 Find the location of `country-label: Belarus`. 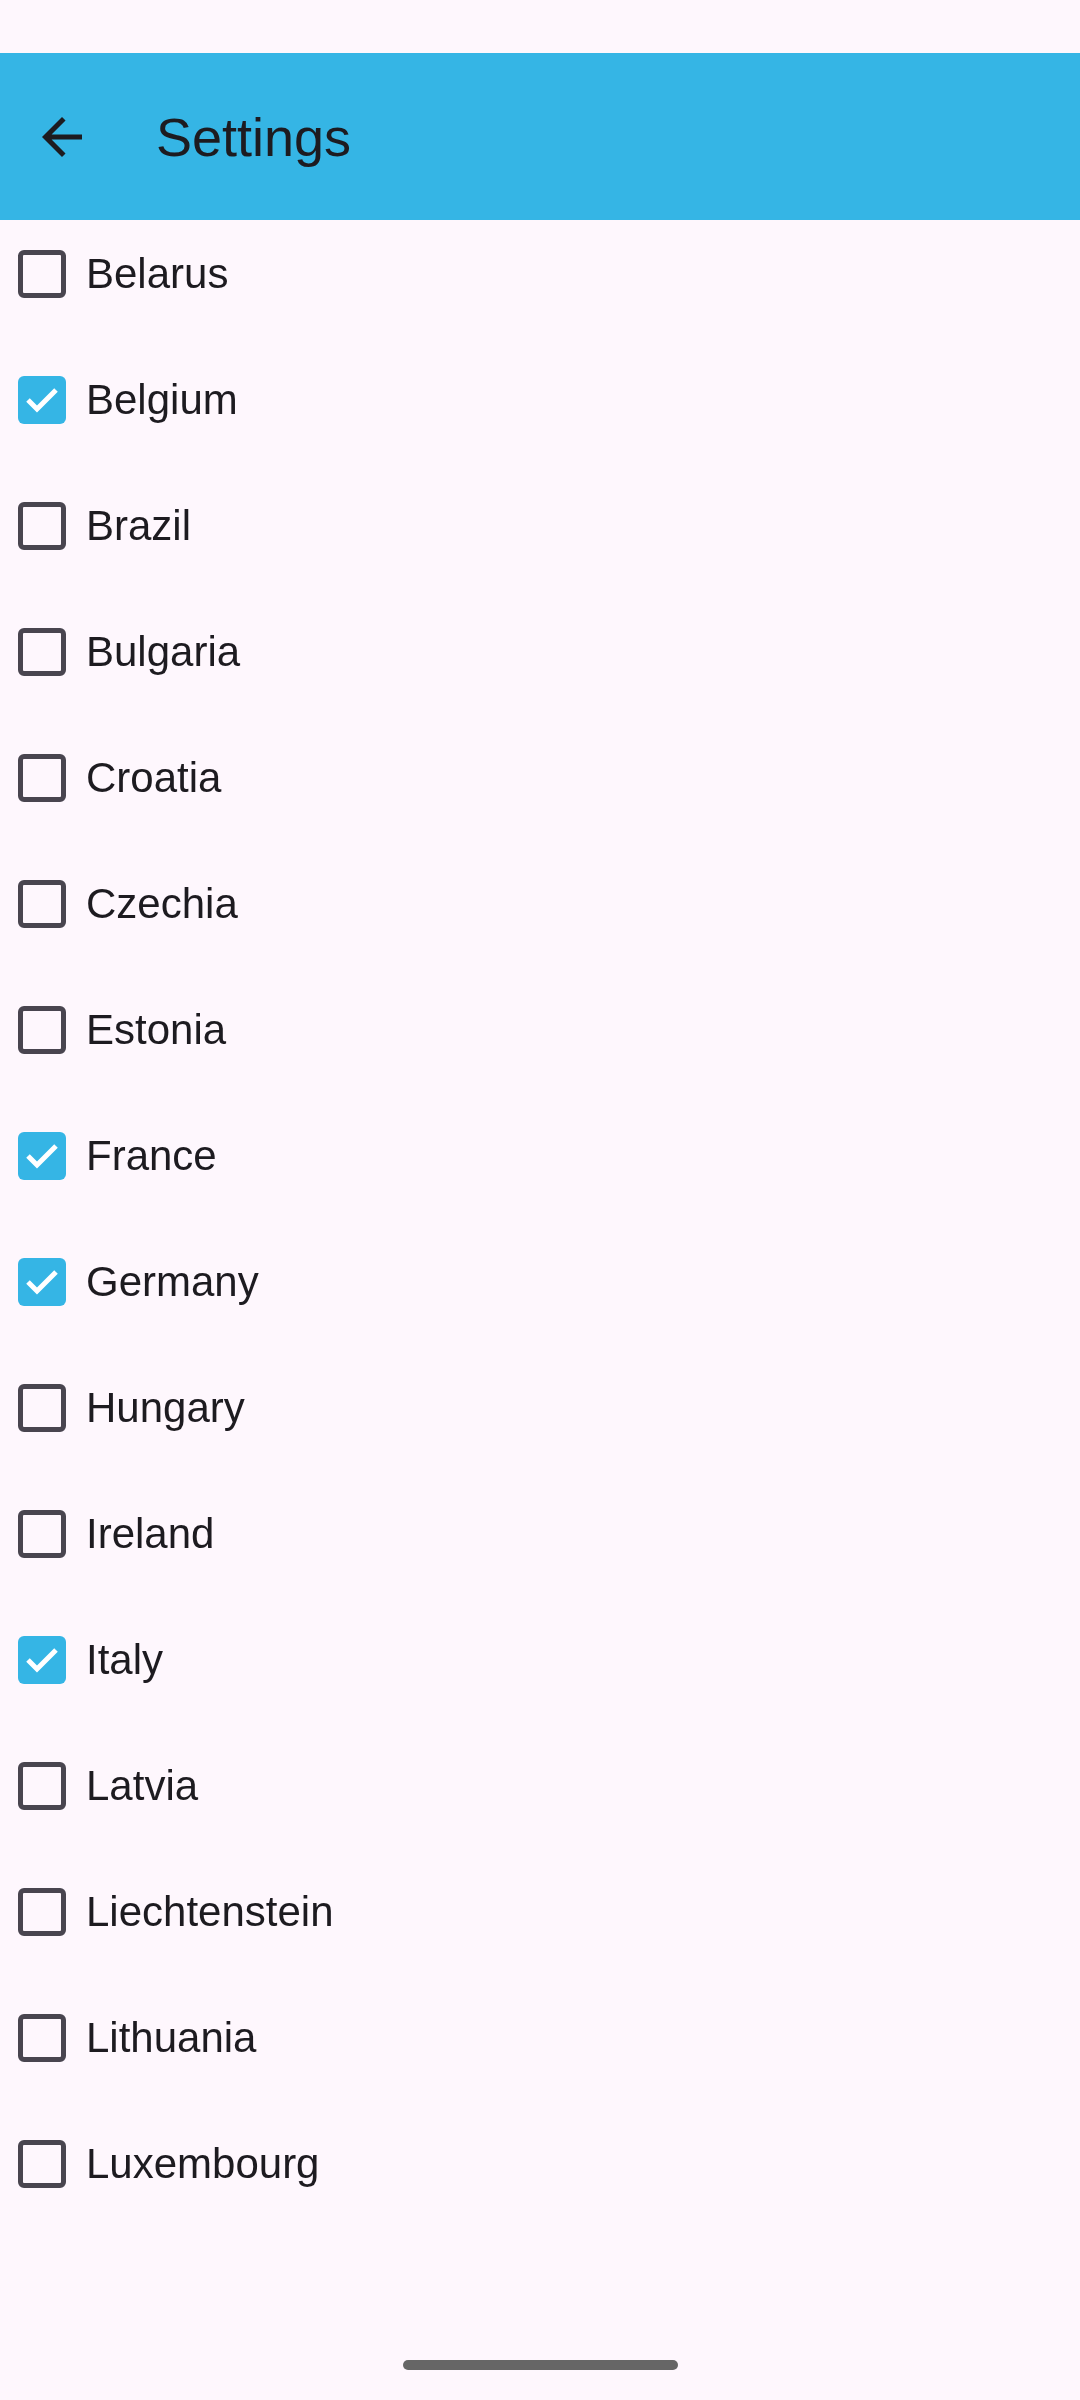

country-label: Belarus is located at coordinates (157, 274).